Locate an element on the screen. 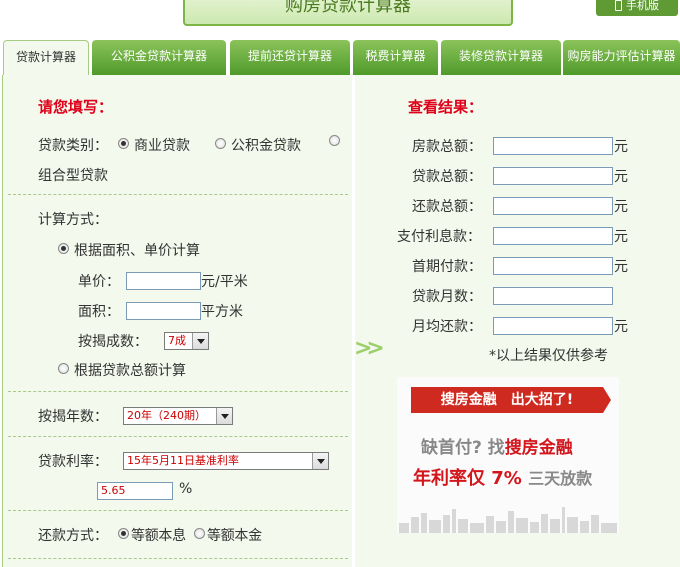 The image size is (680, 567). repay-equal-installment: 等额本息 is located at coordinates (152, 535).